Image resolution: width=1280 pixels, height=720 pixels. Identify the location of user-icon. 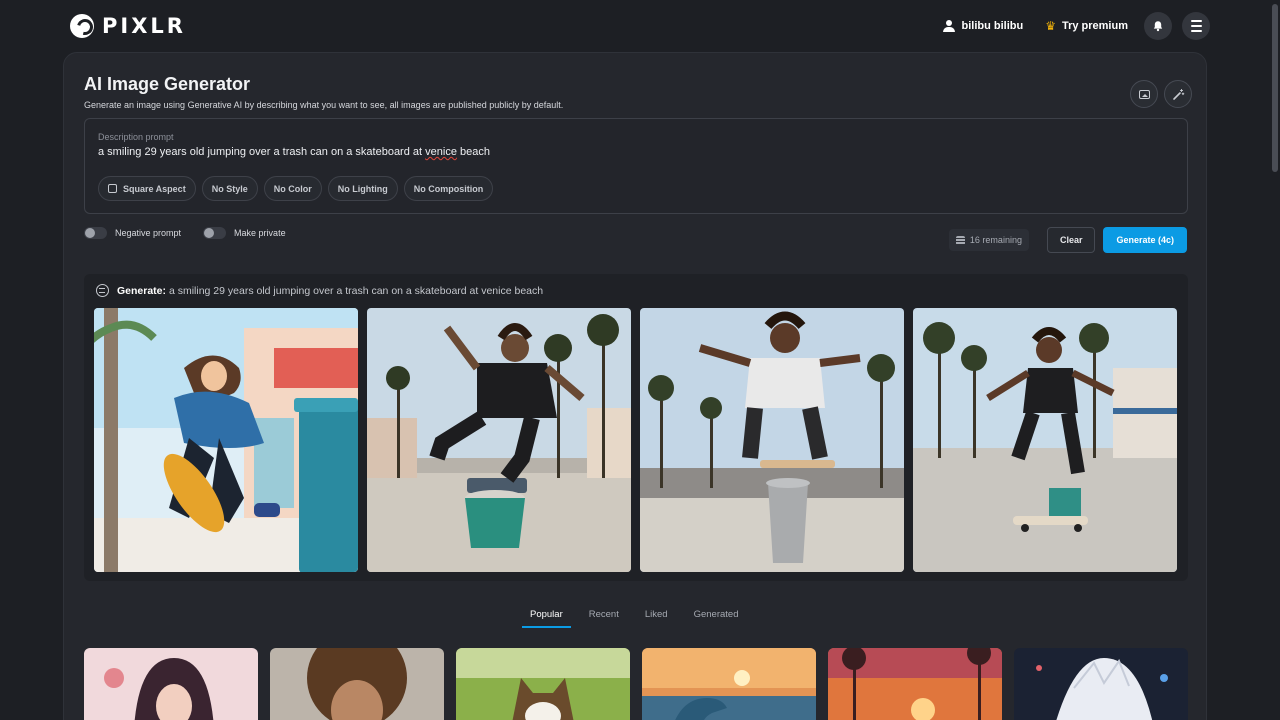
(949, 26).